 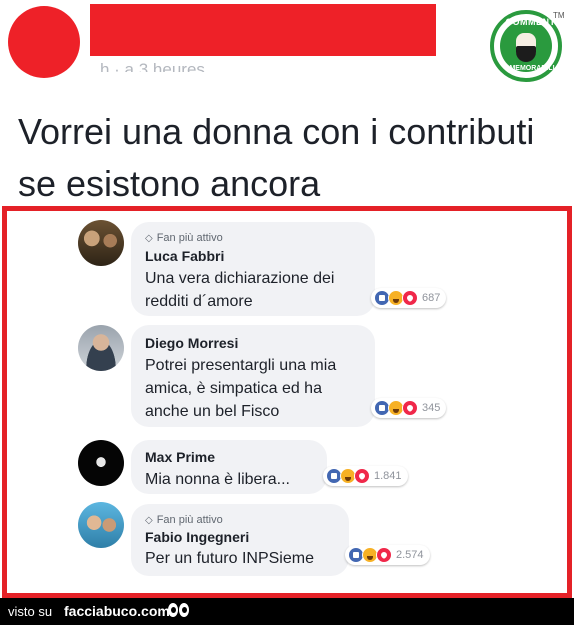 What do you see at coordinates (152, 66) in the screenshot?
I see `post-timestamp: h · a 3 heures` at bounding box center [152, 66].